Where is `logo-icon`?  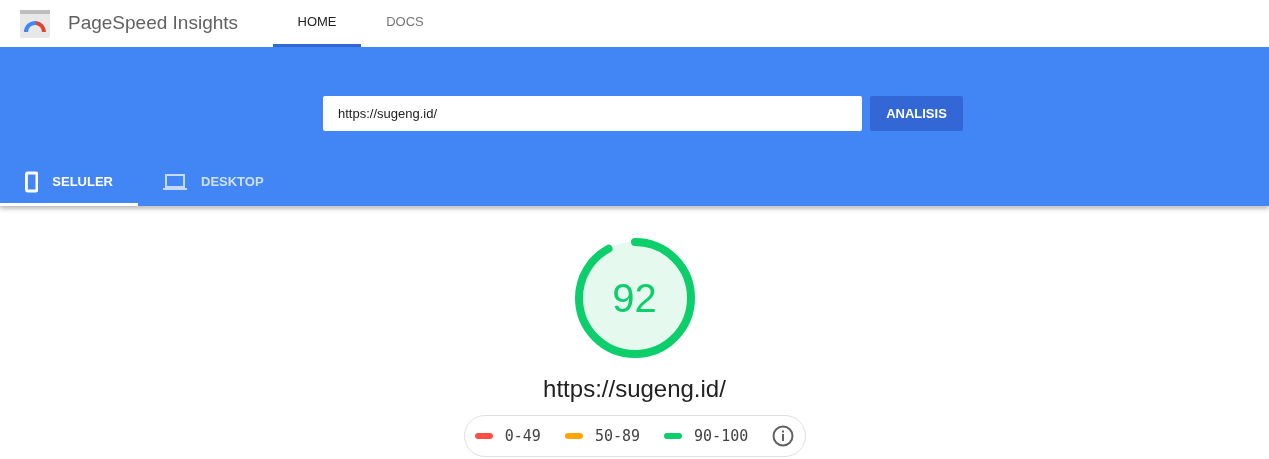
logo-icon is located at coordinates (35, 23).